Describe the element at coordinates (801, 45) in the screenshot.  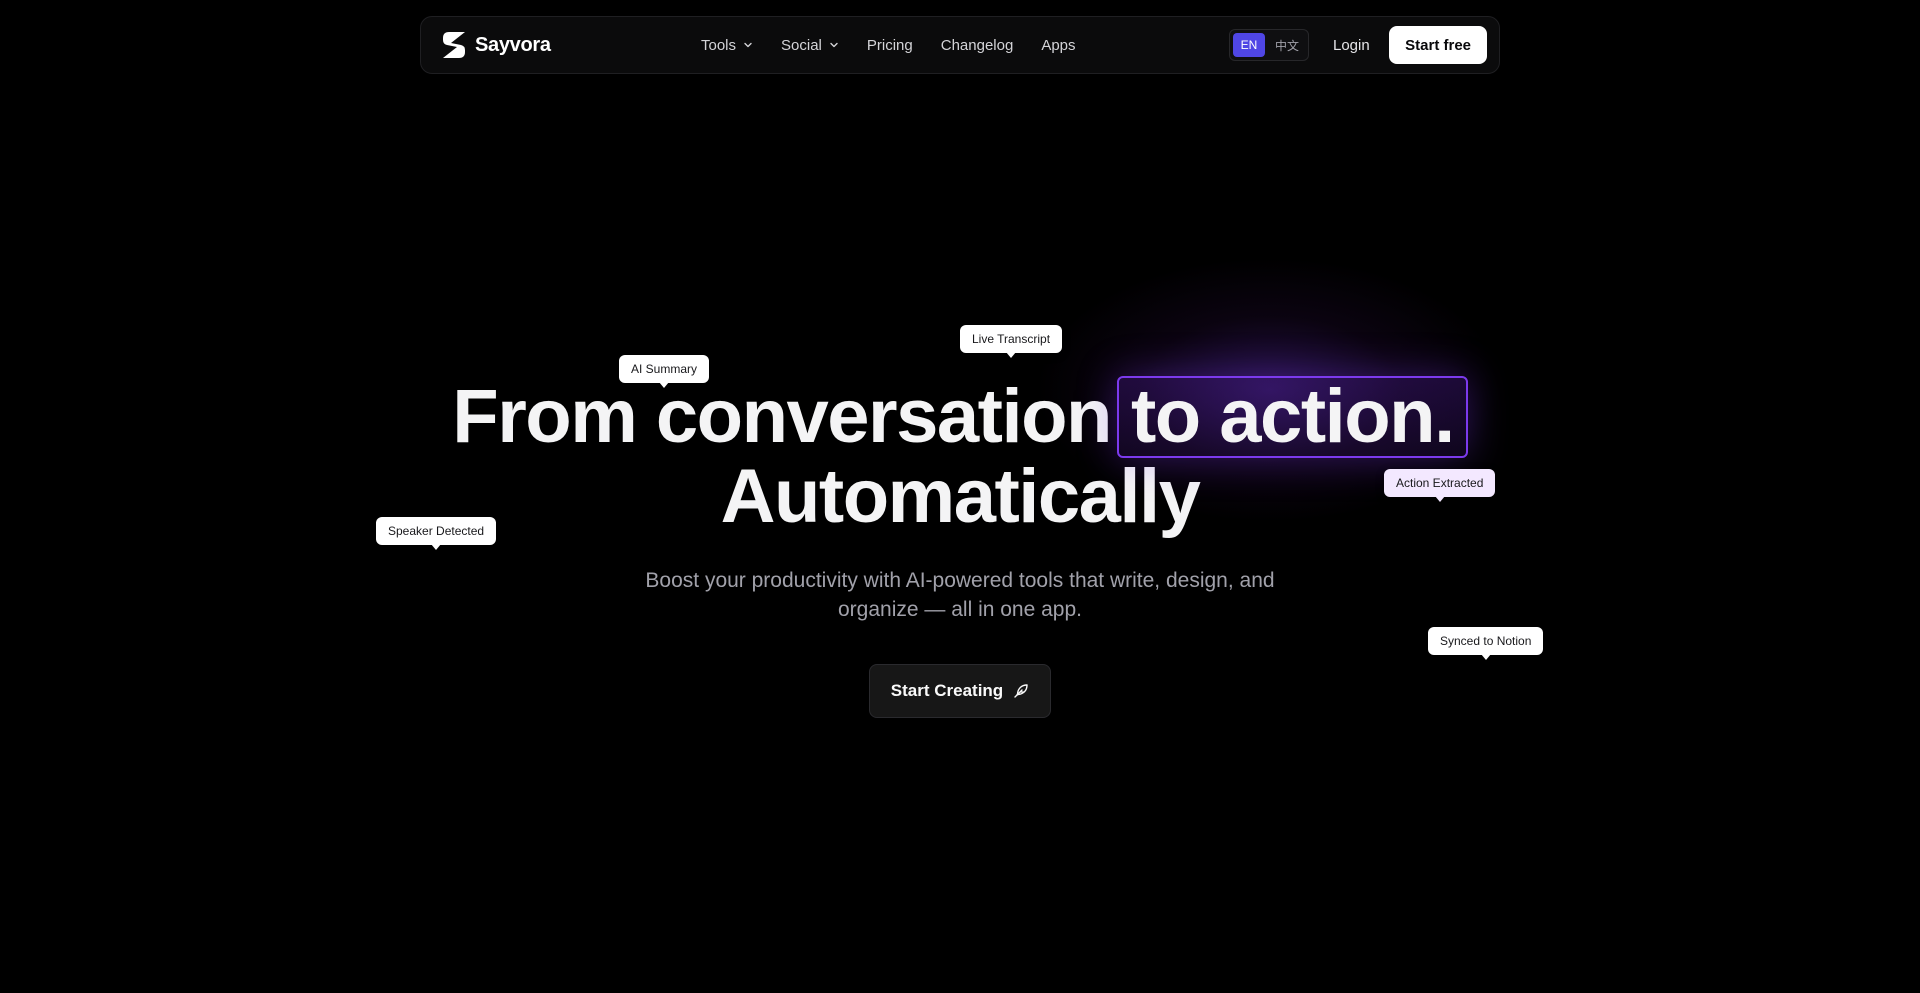
I see `nav-social-label: Social` at that location.